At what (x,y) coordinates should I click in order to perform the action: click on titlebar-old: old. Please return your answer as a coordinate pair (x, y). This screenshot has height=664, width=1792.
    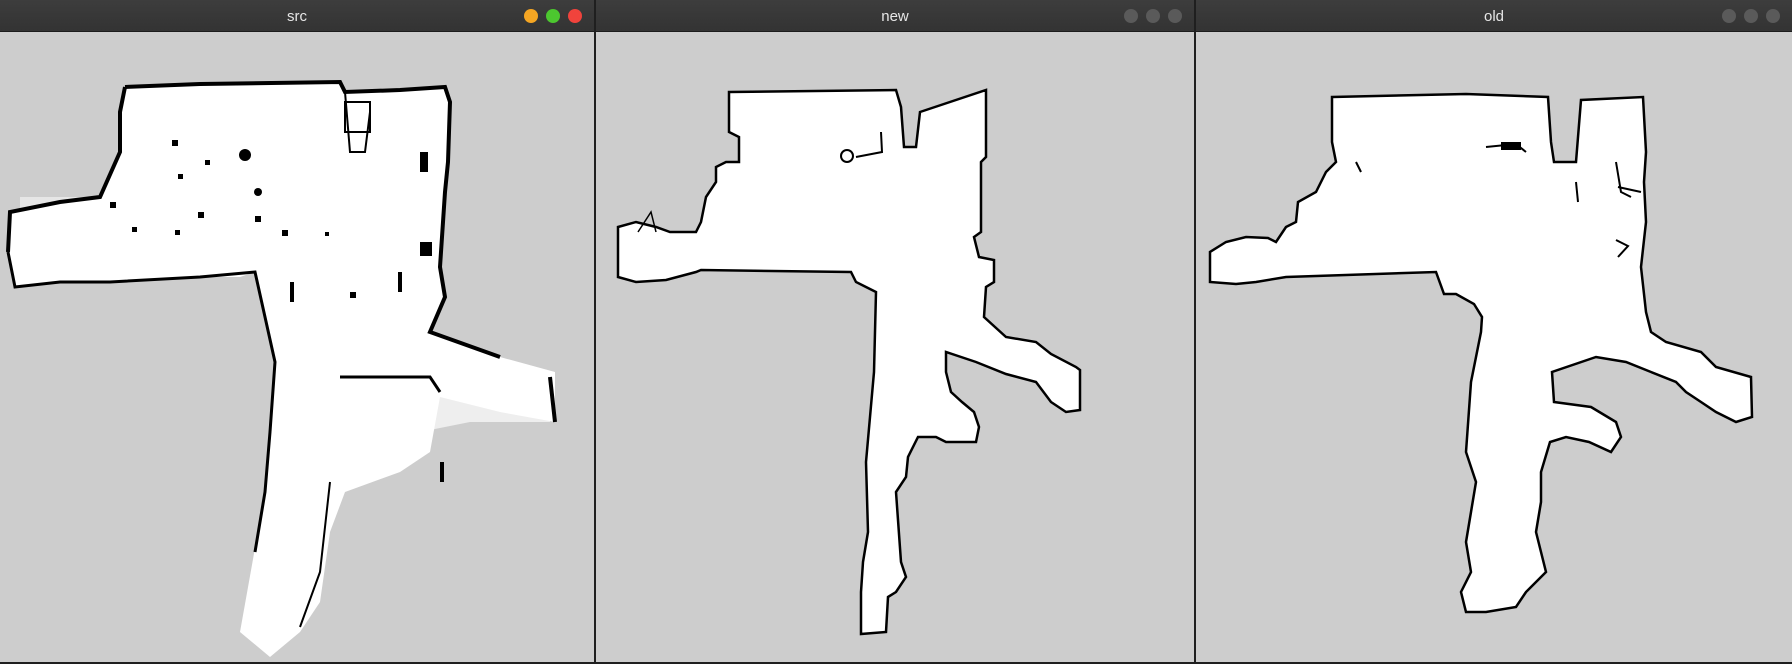
    Looking at the image, I should click on (1494, 16).